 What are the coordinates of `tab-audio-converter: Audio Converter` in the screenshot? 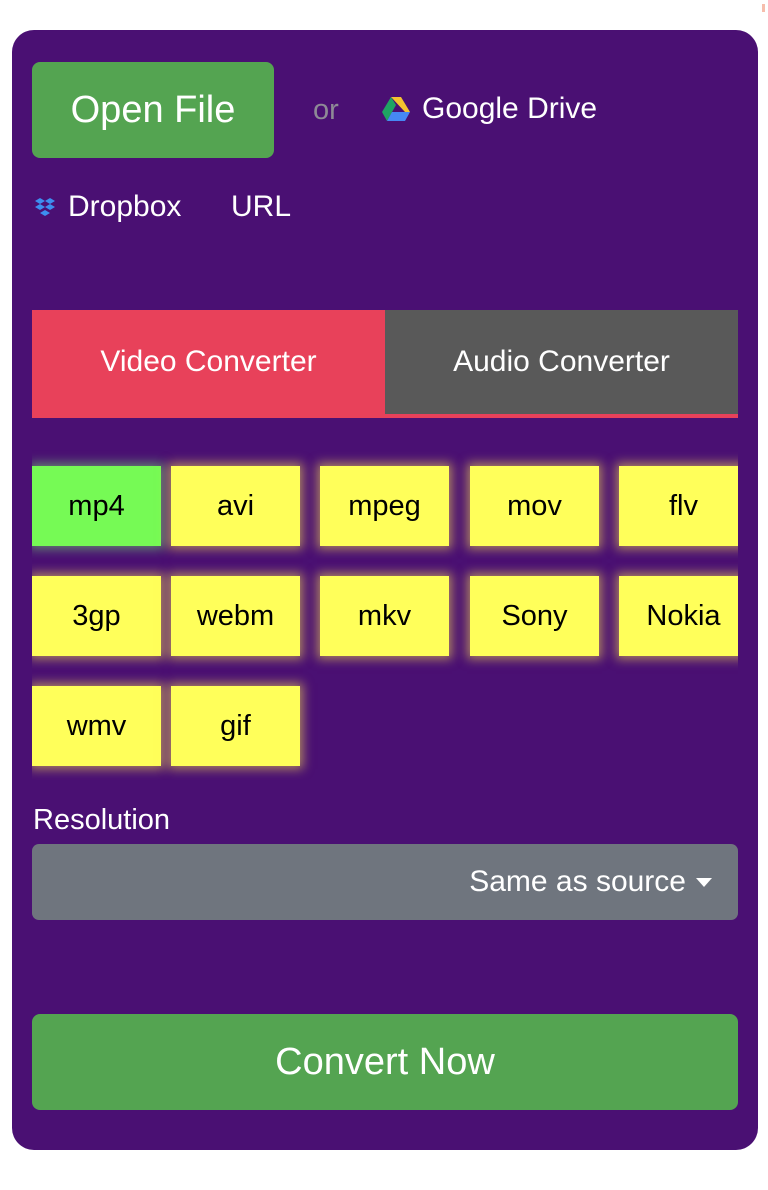 It's located at (561, 362).